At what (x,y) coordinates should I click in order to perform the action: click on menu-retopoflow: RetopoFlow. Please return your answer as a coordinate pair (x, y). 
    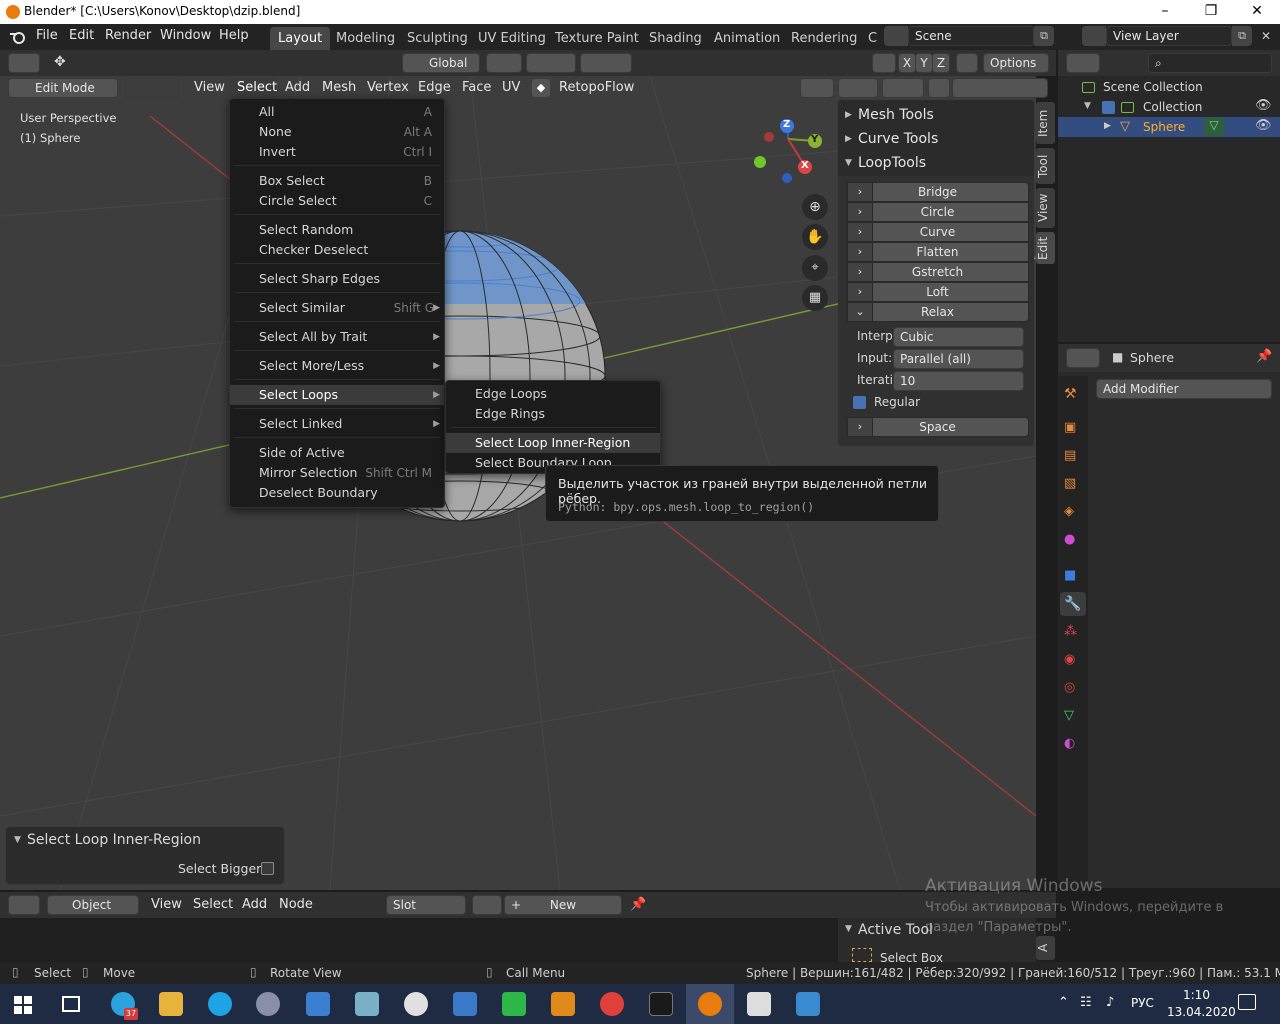
    Looking at the image, I should click on (596, 87).